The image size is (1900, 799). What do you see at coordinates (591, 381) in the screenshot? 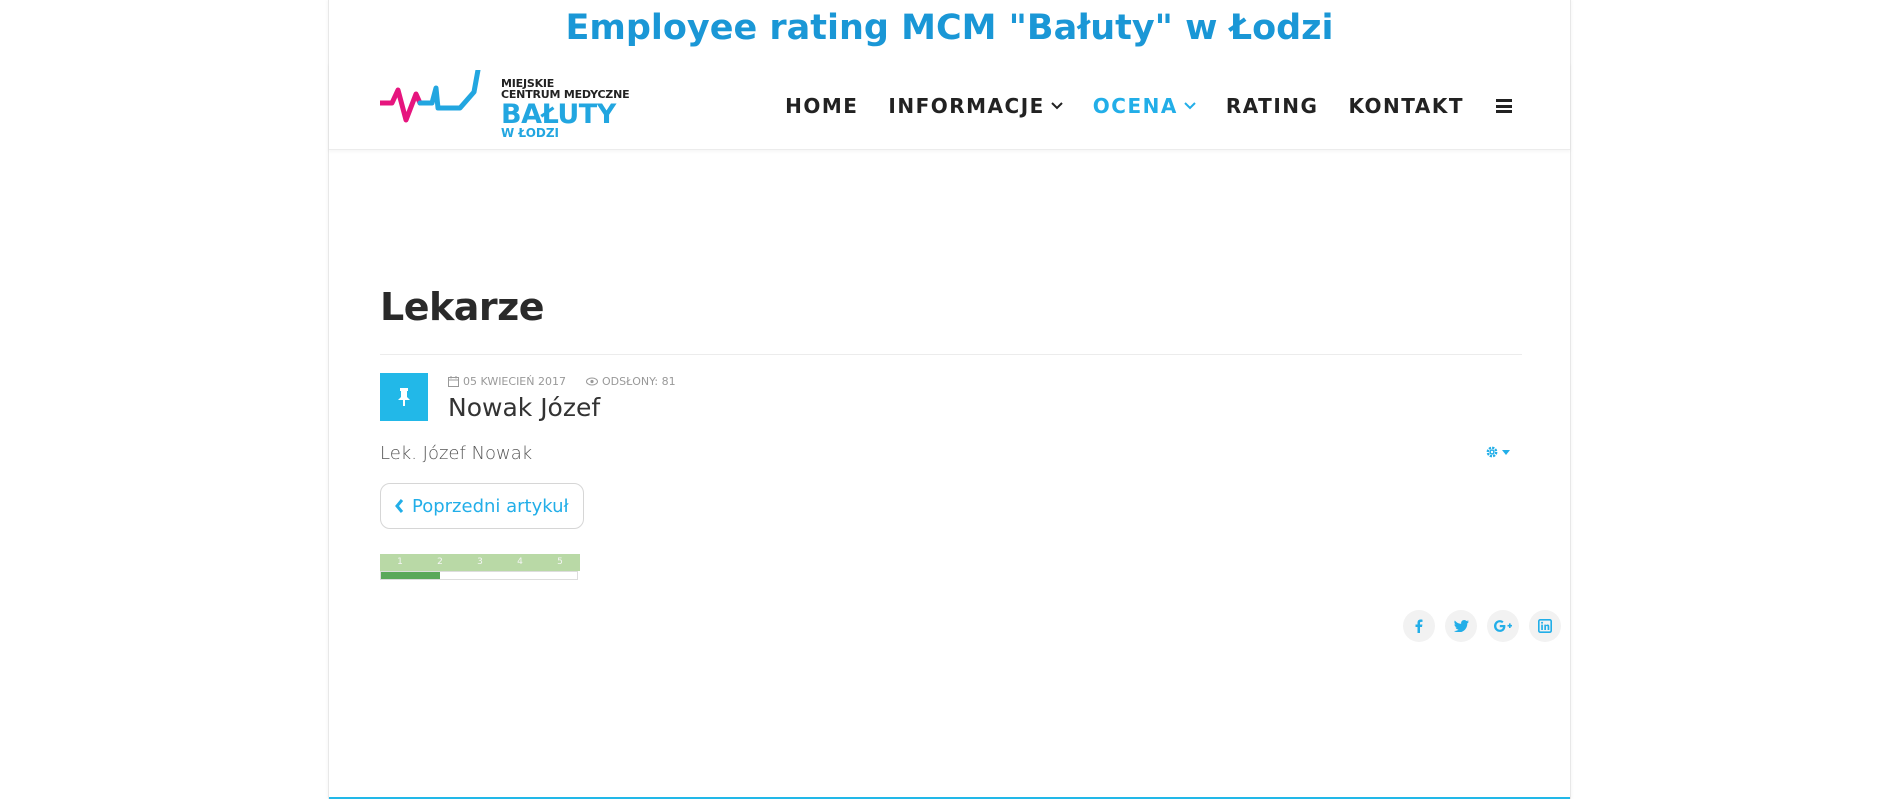
I see `eye-icon` at bounding box center [591, 381].